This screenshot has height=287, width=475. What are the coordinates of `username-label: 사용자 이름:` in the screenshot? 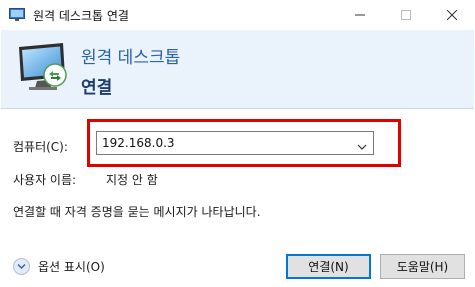 It's located at (45, 180).